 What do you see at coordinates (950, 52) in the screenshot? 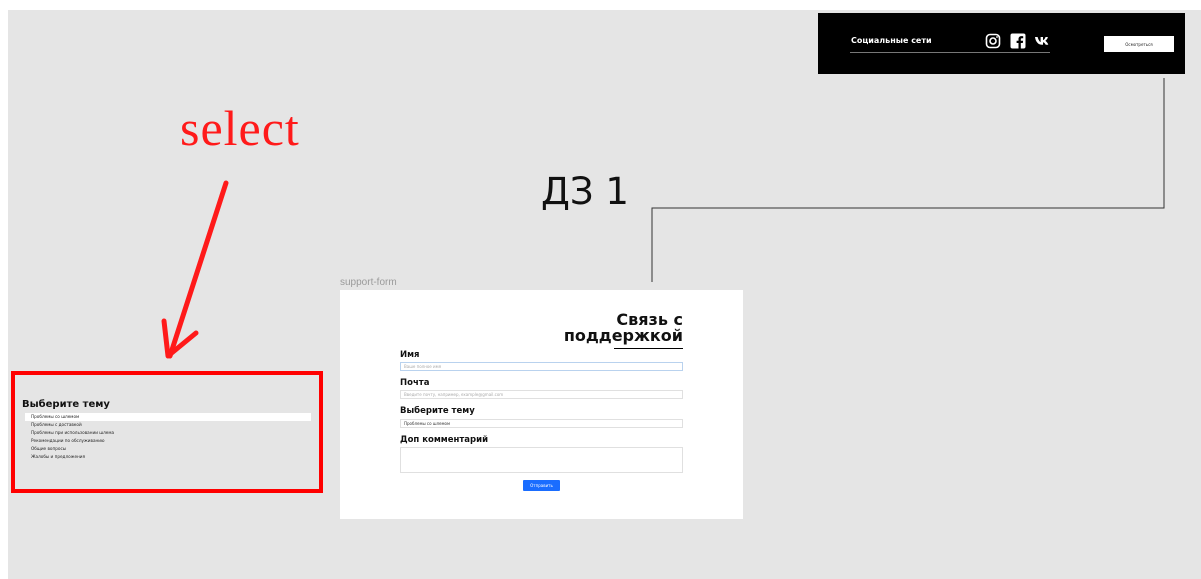
I see `social-divider` at bounding box center [950, 52].